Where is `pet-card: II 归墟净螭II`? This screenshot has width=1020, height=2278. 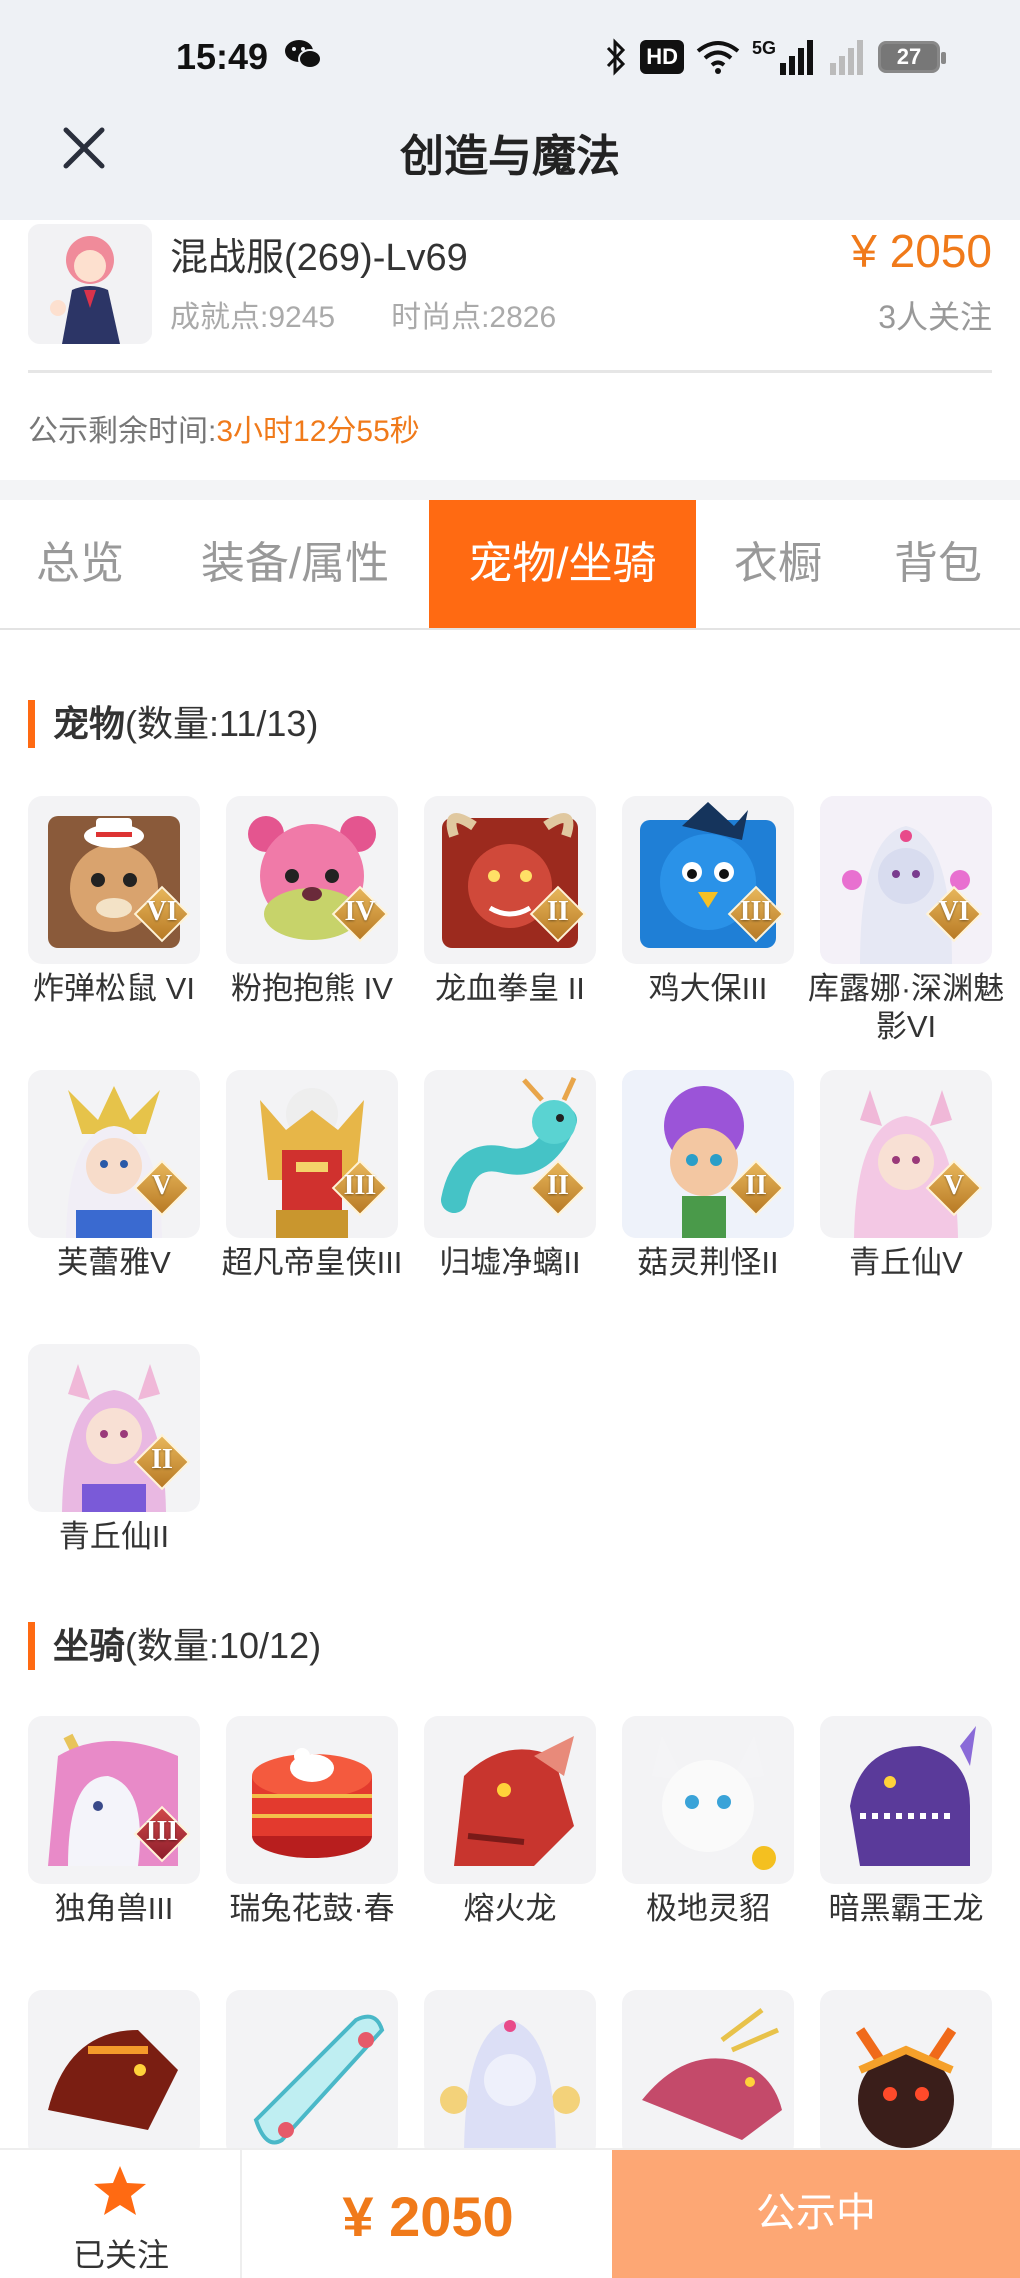
pet-card: II 归墟净螭II is located at coordinates (510, 1176).